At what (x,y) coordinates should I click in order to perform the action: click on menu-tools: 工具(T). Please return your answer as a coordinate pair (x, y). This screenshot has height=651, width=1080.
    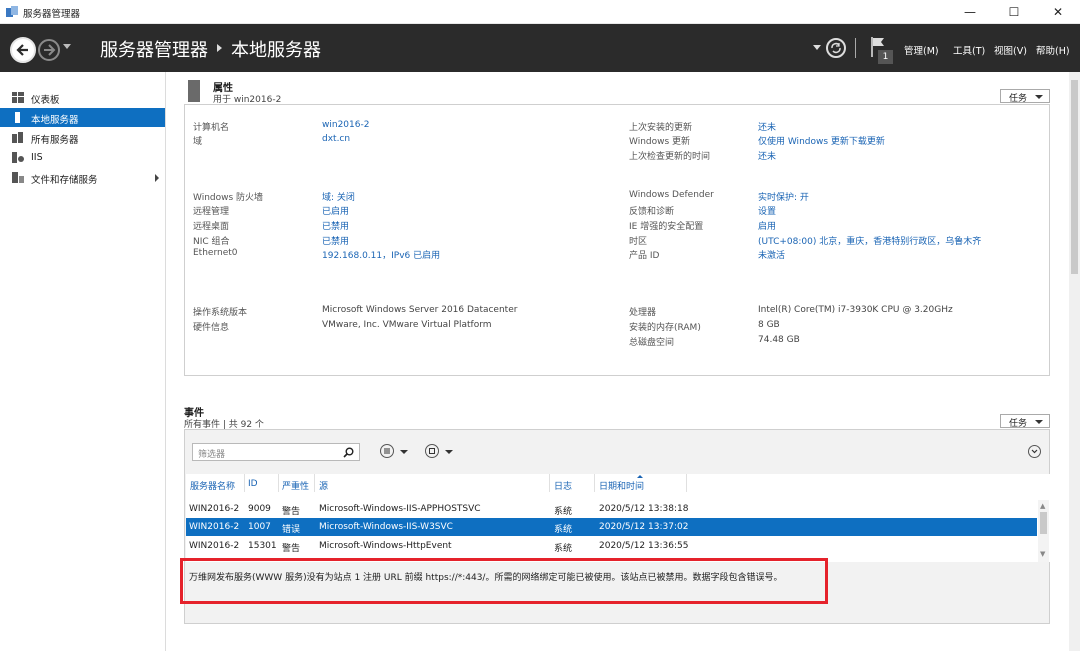
    Looking at the image, I should click on (969, 50).